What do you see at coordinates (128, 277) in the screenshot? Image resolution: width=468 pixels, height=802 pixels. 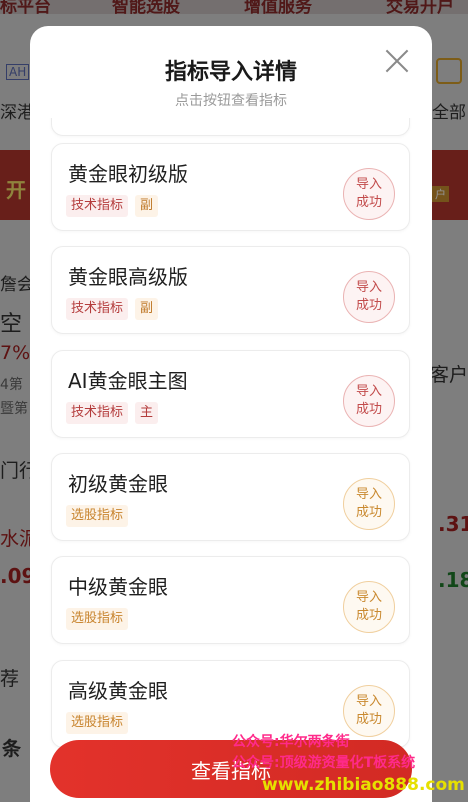 I see `indicator-name: 黄金眼高级版` at bounding box center [128, 277].